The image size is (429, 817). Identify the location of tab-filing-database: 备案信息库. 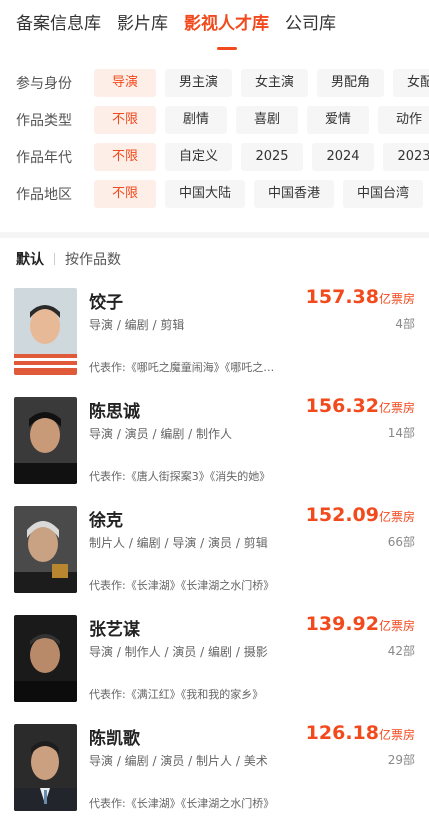
(54, 28).